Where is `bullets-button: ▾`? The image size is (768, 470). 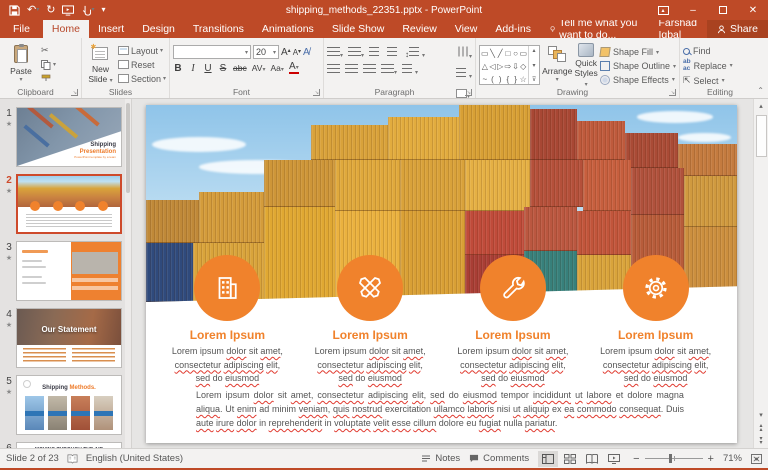
bullets-button: ▾ is located at coordinates (335, 53).